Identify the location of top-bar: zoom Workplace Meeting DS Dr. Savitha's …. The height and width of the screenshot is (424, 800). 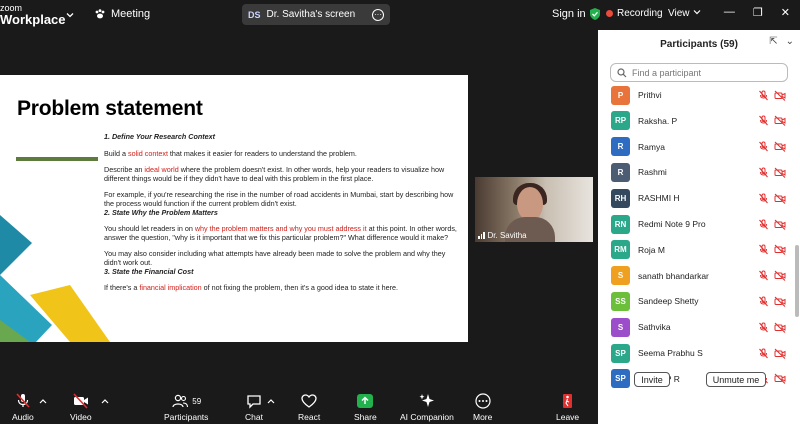
(299, 15).